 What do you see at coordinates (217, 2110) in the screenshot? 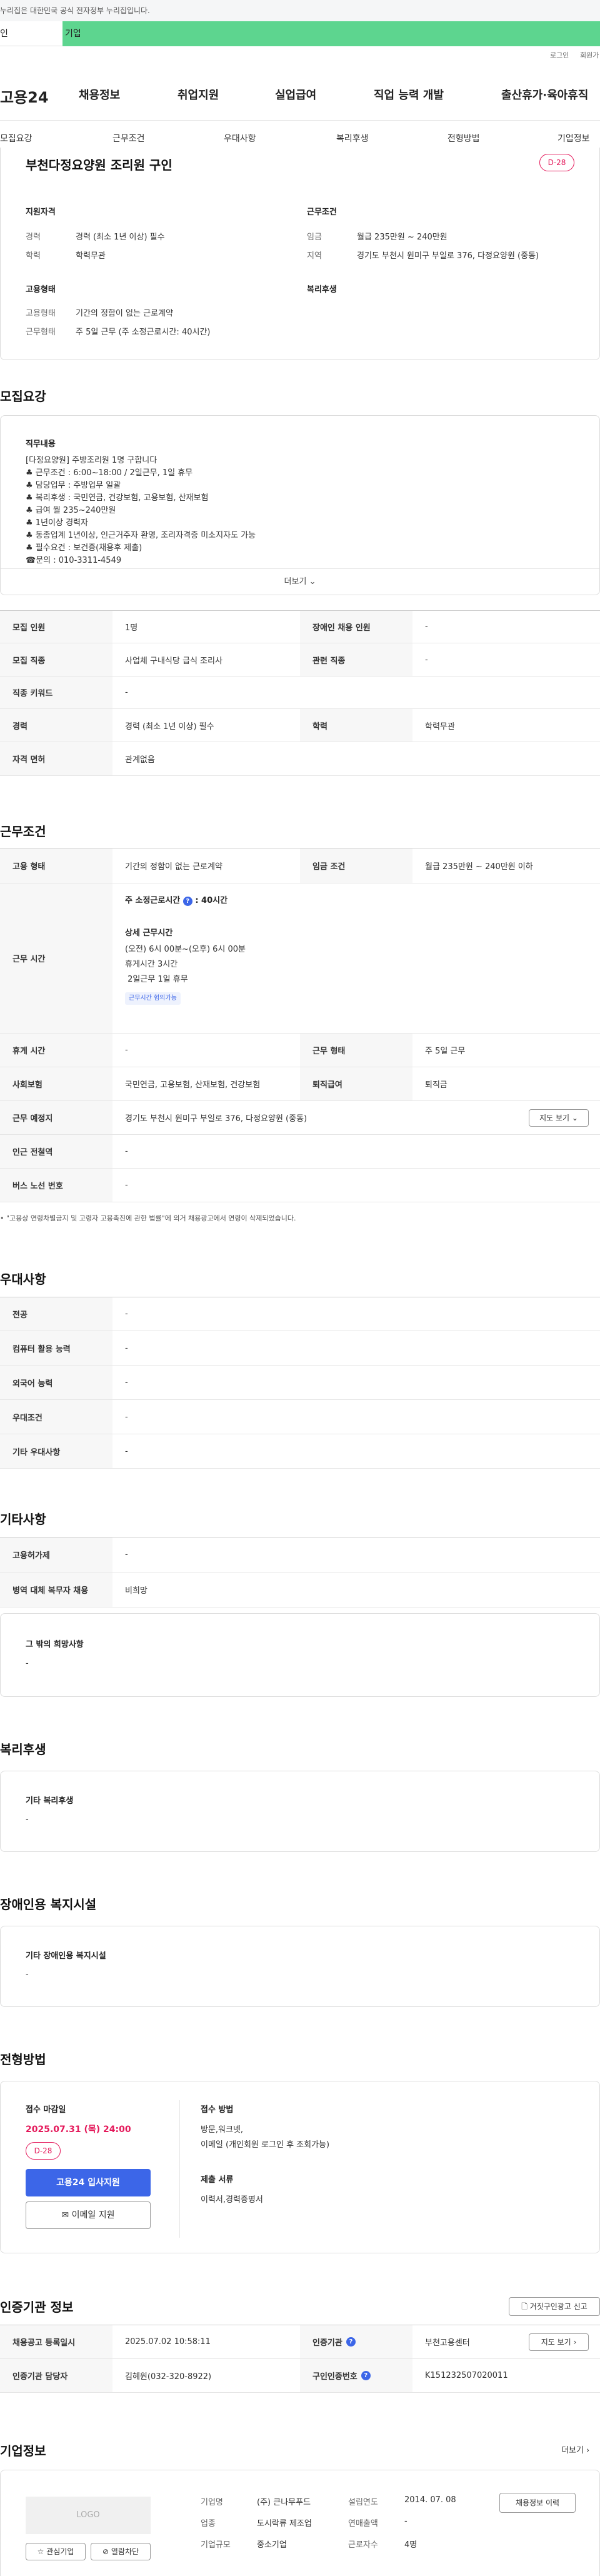
I see `method-title: 접수 방법` at bounding box center [217, 2110].